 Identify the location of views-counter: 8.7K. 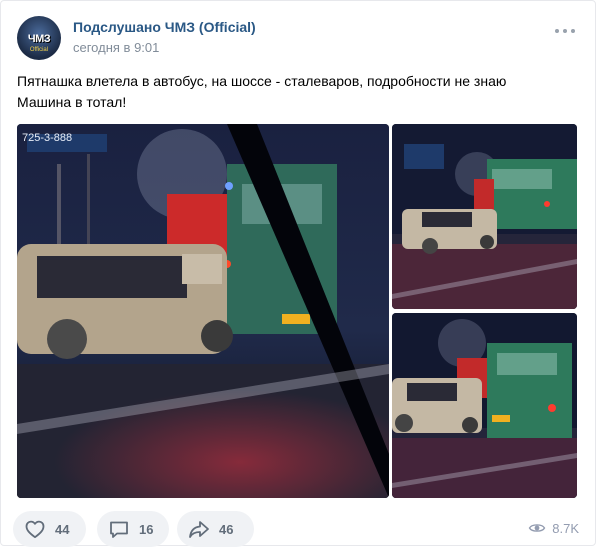
(553, 528).